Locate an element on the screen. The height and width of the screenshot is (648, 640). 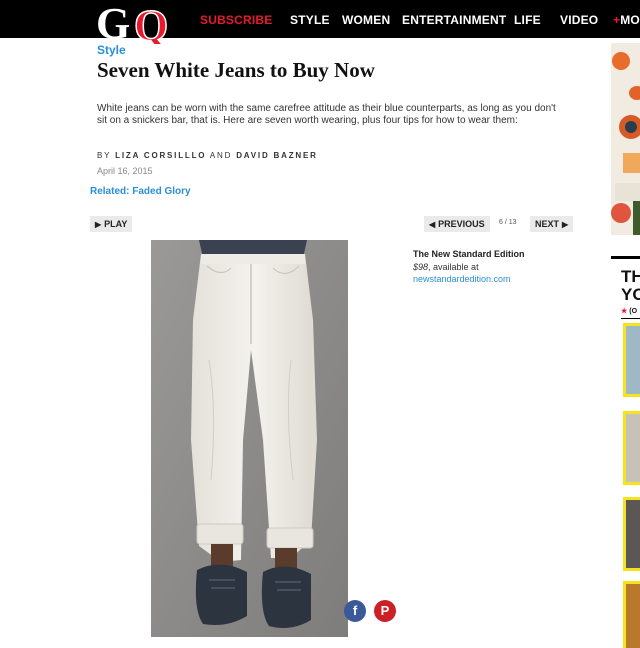
author-link-2: DAVID BAZNER is located at coordinates (276, 155).